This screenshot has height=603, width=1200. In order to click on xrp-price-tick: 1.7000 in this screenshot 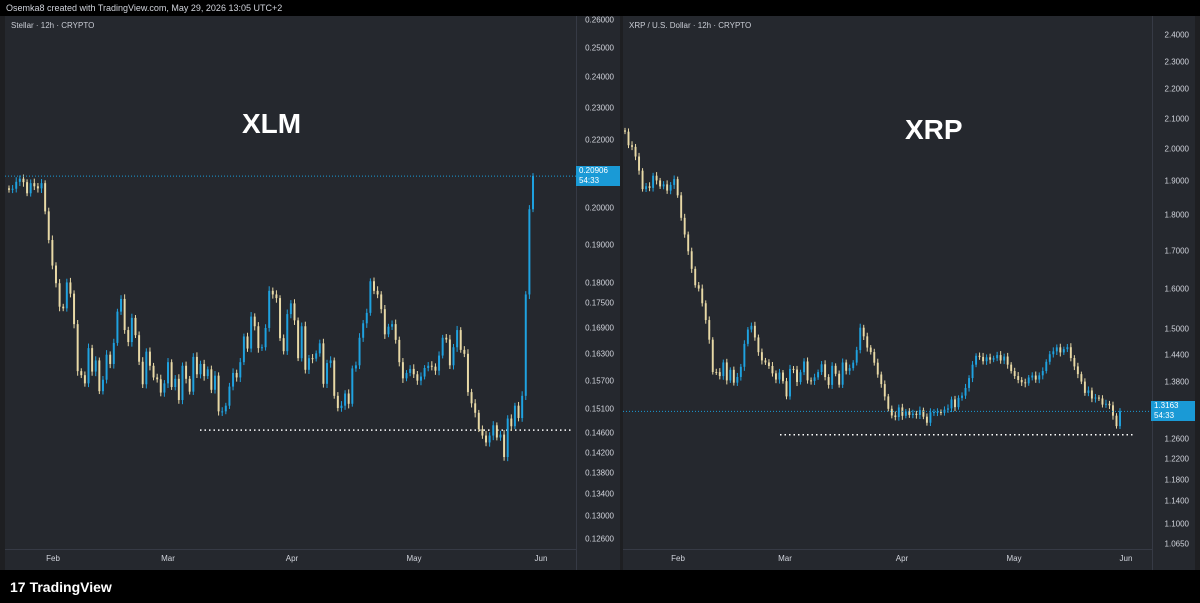, I will do `click(1176, 251)`.